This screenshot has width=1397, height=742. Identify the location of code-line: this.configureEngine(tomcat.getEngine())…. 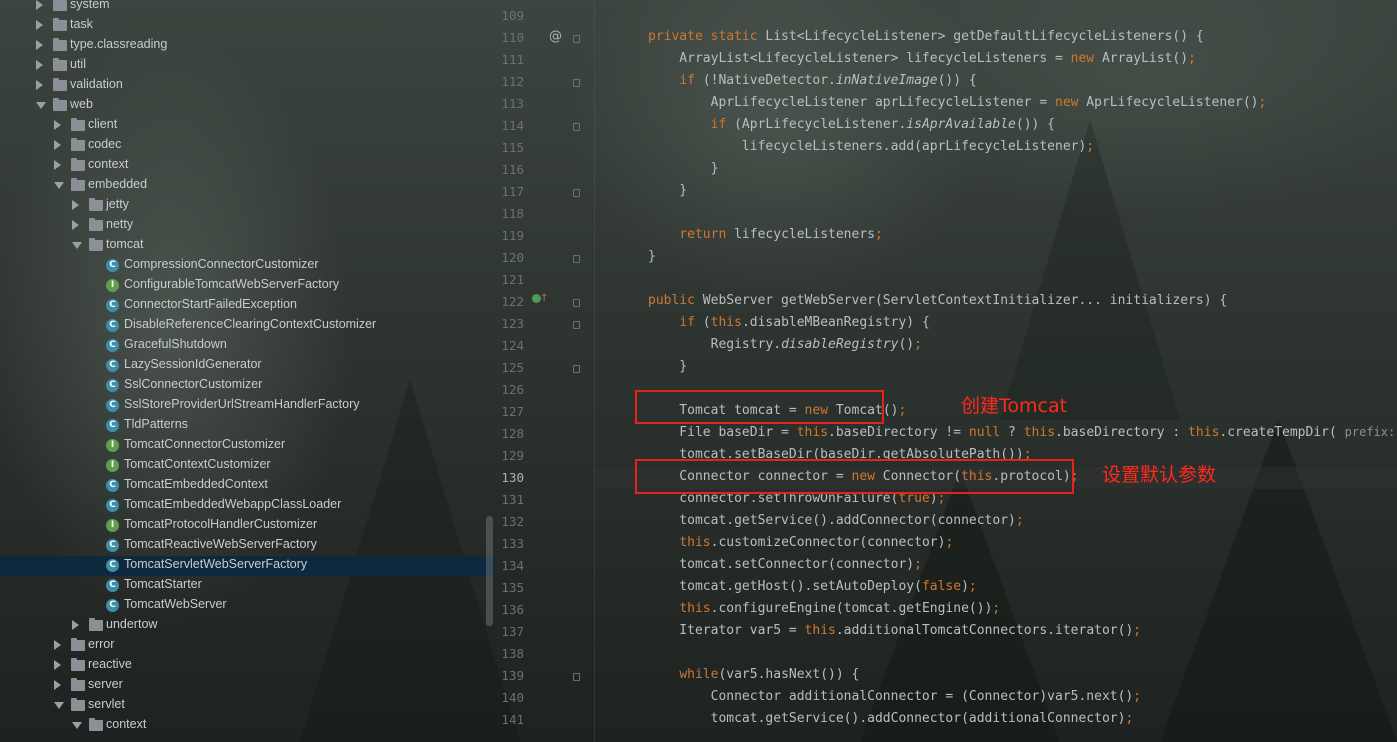
(824, 608).